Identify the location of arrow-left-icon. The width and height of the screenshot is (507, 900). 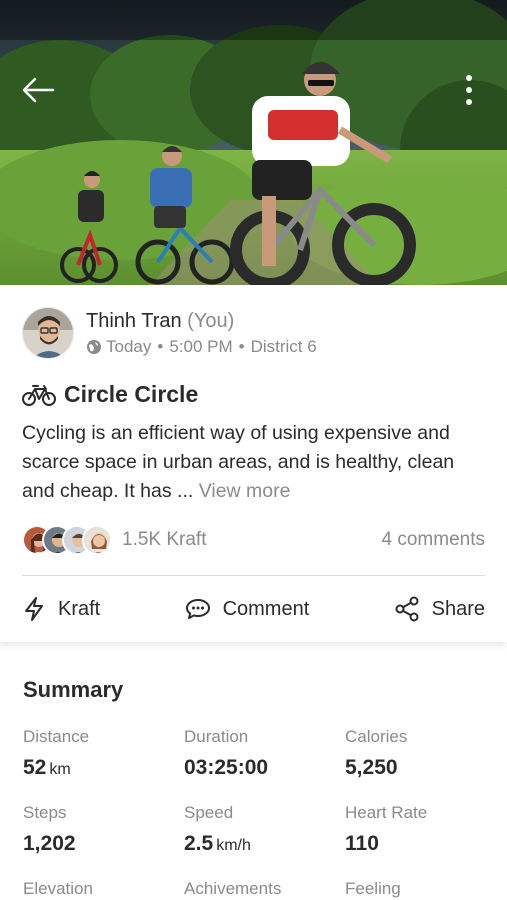
(38, 90).